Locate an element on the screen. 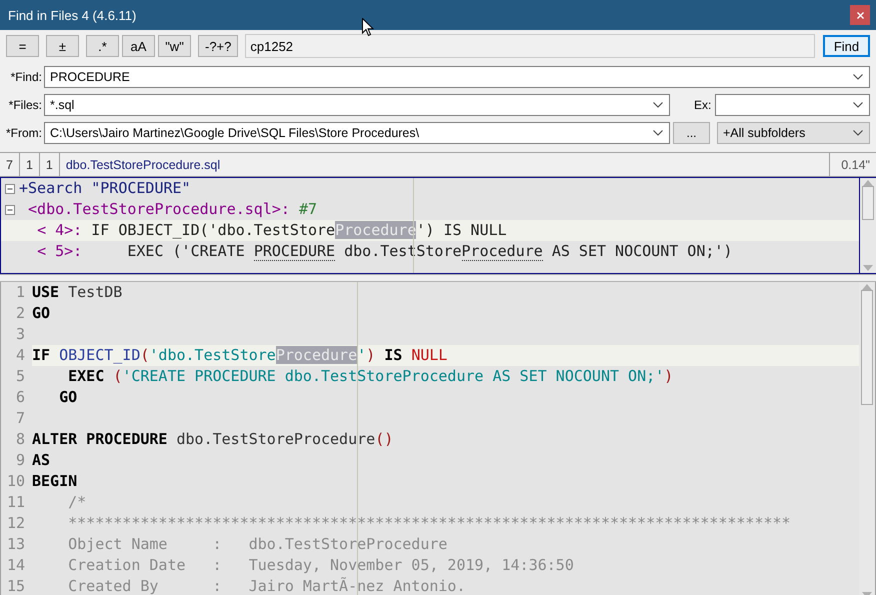  line-number: 9 is located at coordinates (20, 460).